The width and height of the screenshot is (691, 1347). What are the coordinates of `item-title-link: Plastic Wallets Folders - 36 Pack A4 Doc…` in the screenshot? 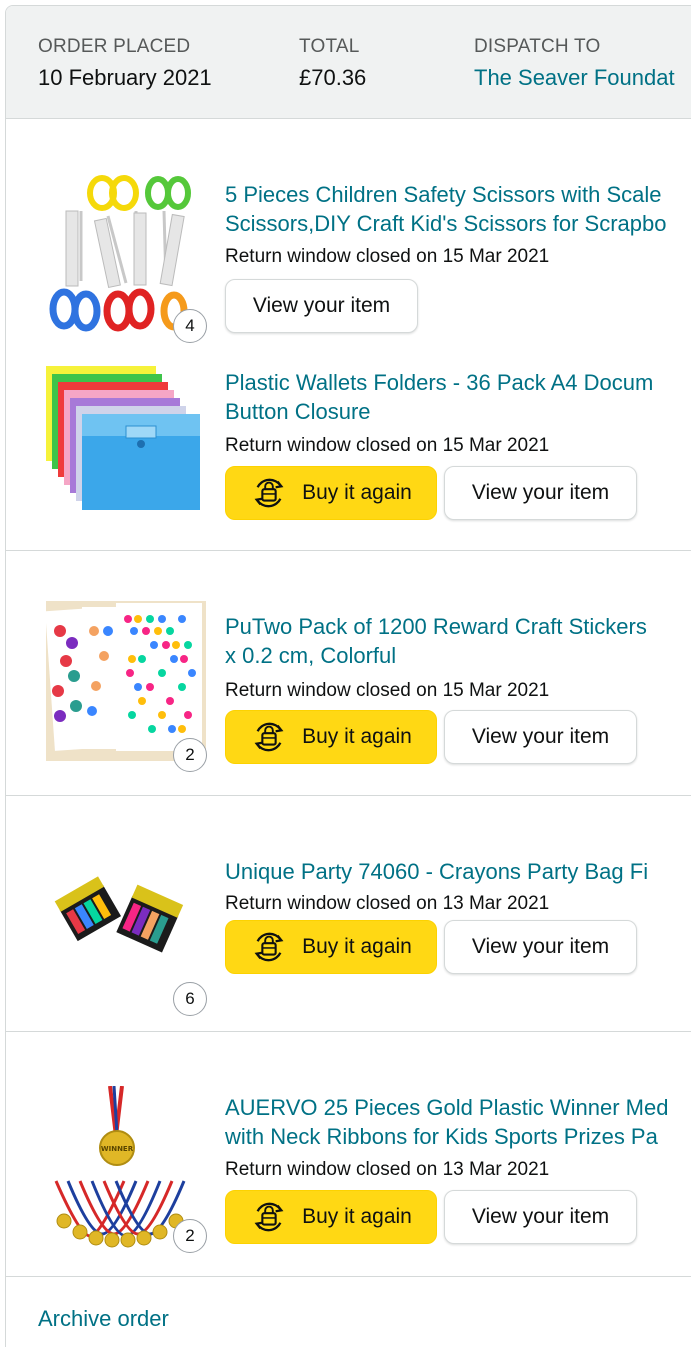 It's located at (458, 397).